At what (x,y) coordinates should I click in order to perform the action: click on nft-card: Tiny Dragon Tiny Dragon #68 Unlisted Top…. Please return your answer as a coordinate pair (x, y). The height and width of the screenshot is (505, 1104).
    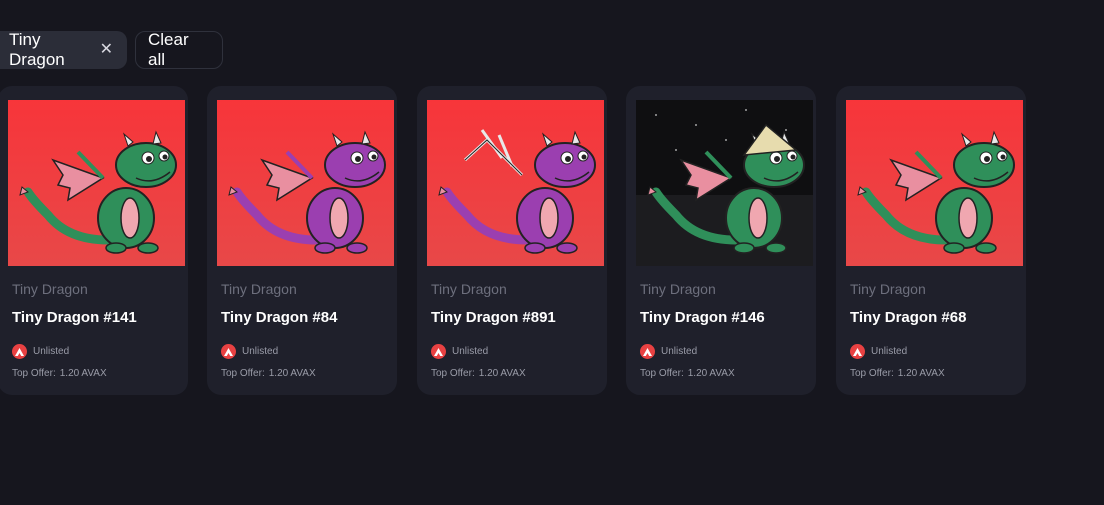
    Looking at the image, I should click on (931, 240).